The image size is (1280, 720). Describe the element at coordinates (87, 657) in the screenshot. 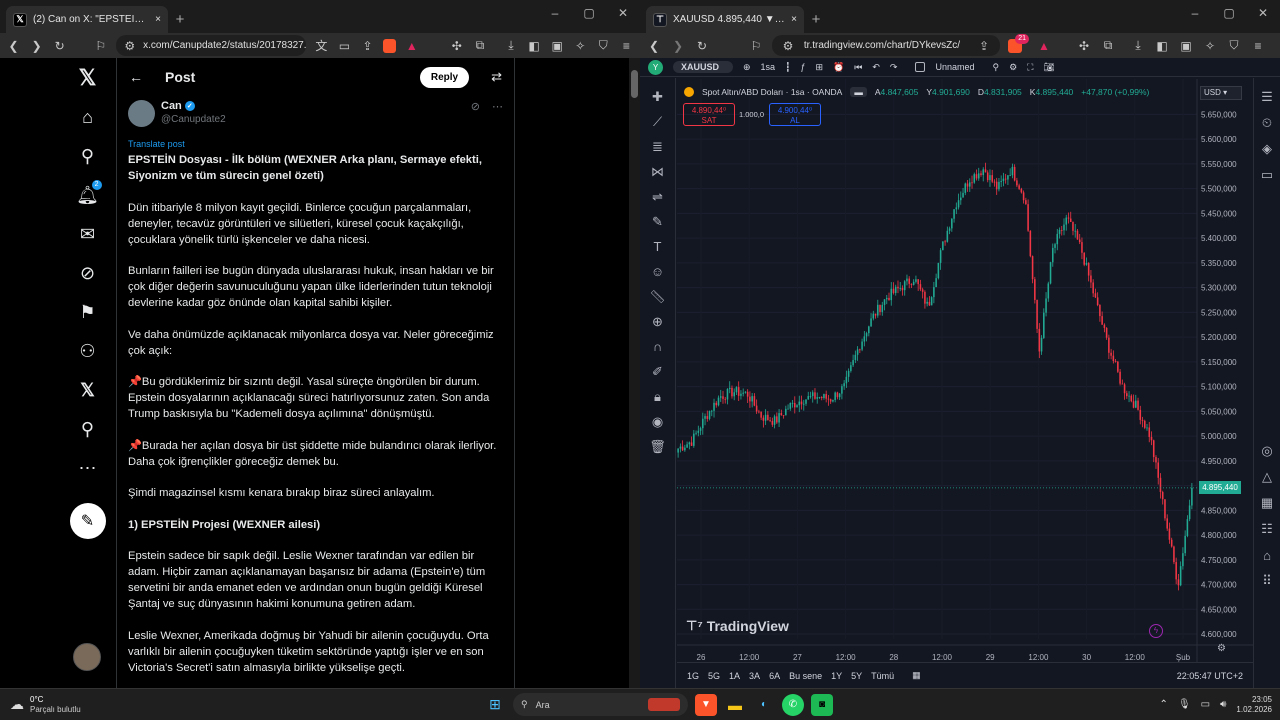

I see `account-avatar` at that location.